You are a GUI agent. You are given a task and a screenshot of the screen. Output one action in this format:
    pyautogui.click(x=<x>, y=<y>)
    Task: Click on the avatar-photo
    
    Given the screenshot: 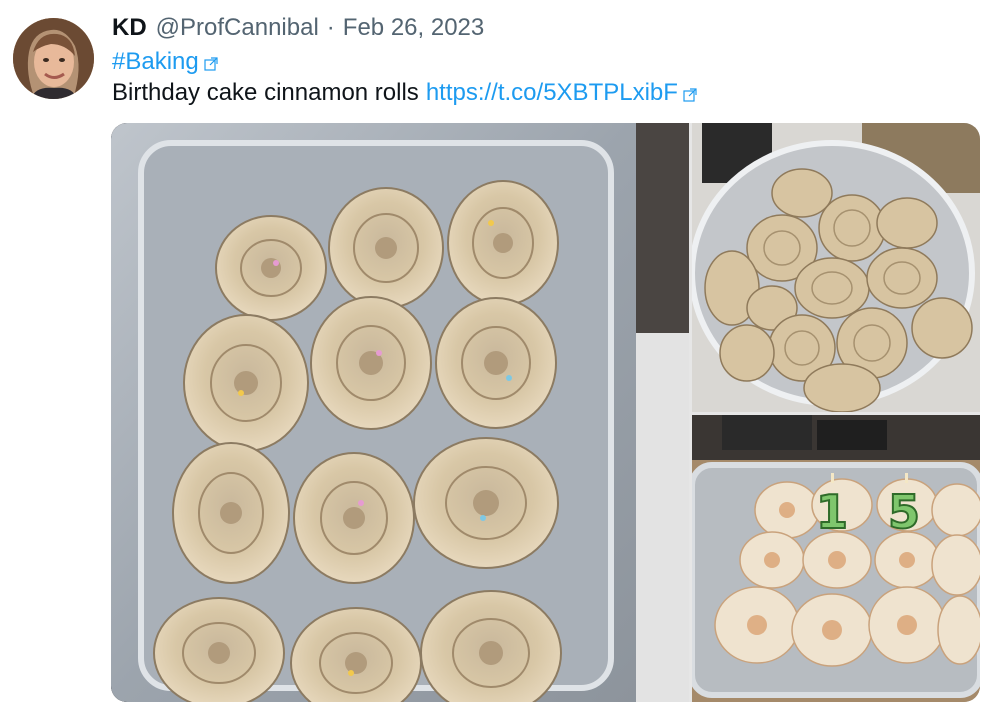 What is the action you would take?
    pyautogui.click(x=53, y=58)
    